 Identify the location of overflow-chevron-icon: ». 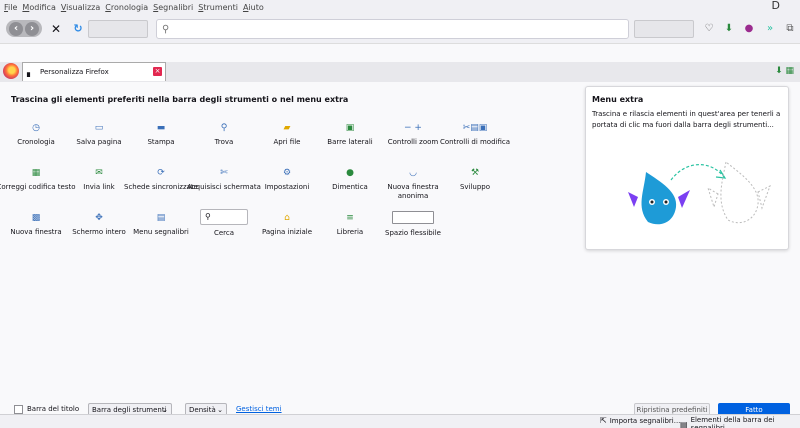
(770, 29).